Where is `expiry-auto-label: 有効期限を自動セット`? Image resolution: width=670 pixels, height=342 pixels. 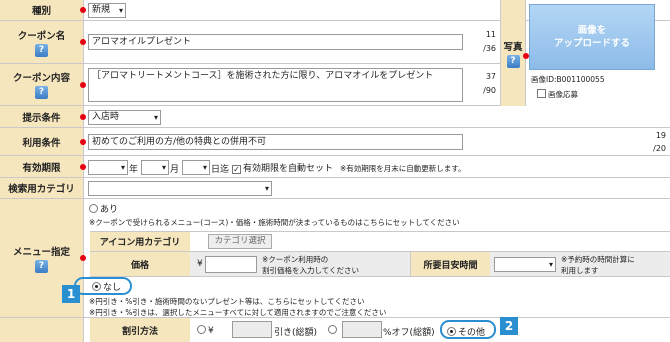
expiry-auto-label: 有効期限を自動セット is located at coordinates (288, 169).